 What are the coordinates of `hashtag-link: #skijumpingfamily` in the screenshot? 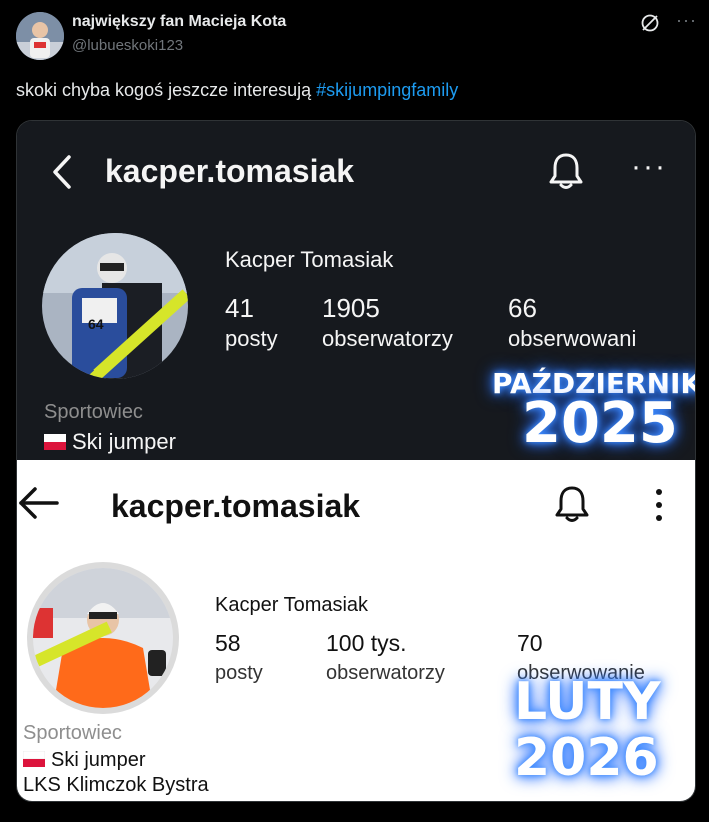 It's located at (387, 90).